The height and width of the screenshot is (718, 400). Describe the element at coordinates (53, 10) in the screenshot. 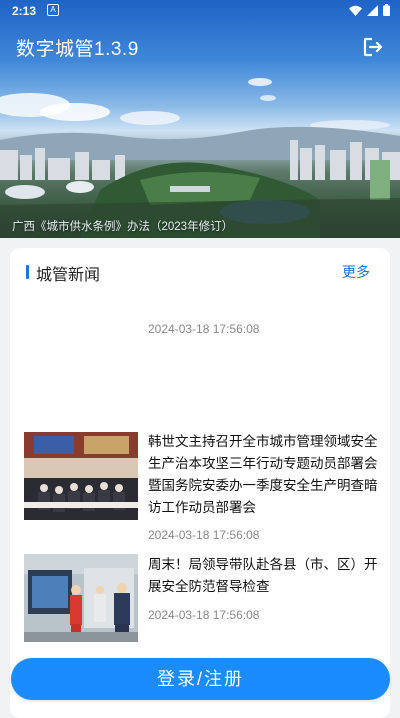

I see `notification-a-icon: A` at that location.